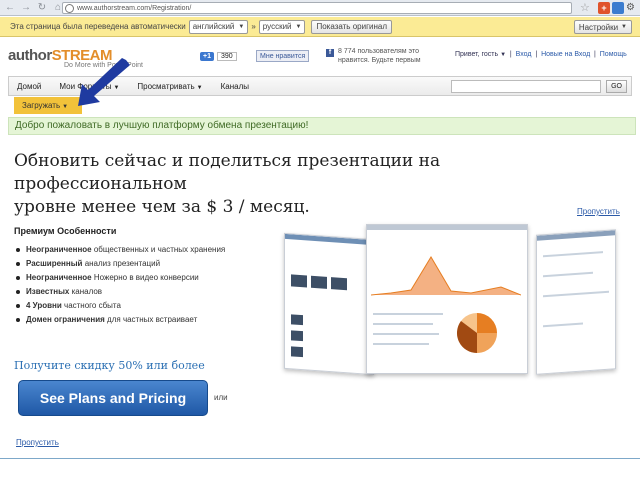 This screenshot has height=480, width=640. I want to click on bookmark-star-icon: ☆, so click(585, 7).